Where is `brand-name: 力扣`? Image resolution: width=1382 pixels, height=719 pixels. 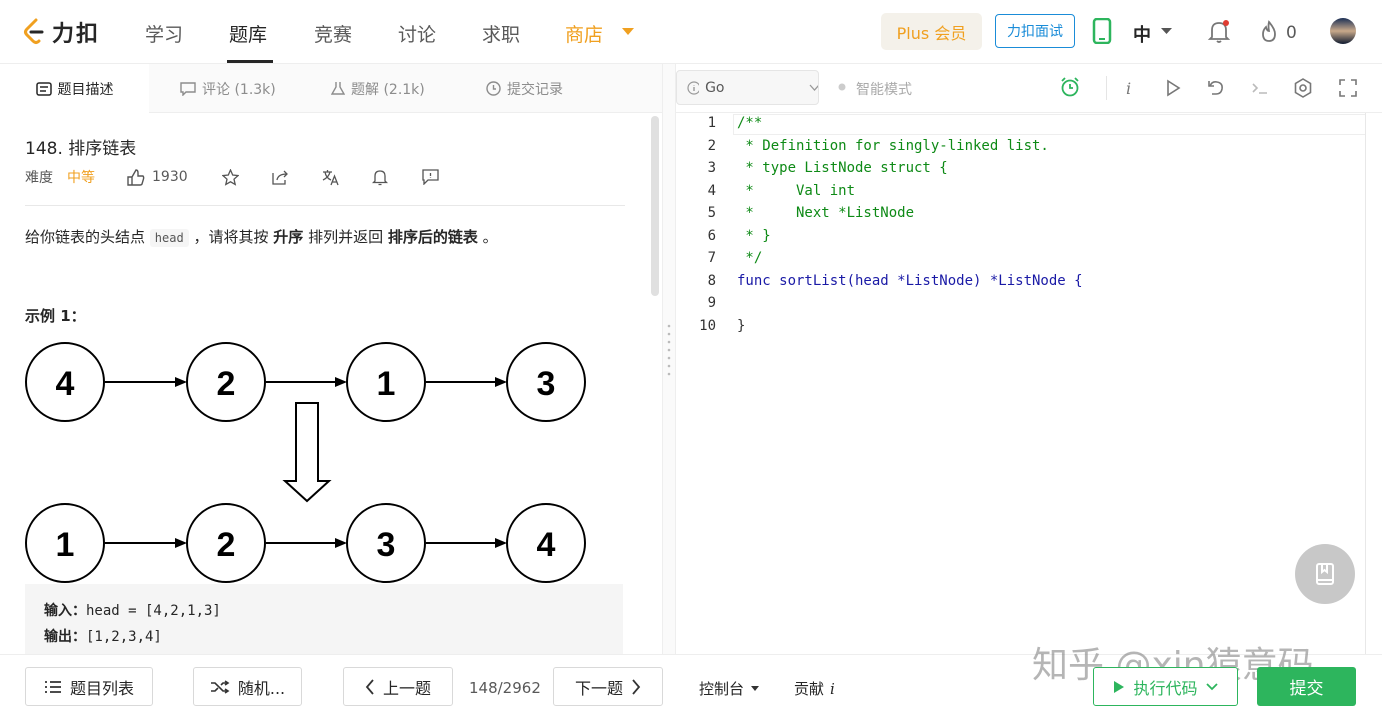
brand-name: 力扣 is located at coordinates (76, 34).